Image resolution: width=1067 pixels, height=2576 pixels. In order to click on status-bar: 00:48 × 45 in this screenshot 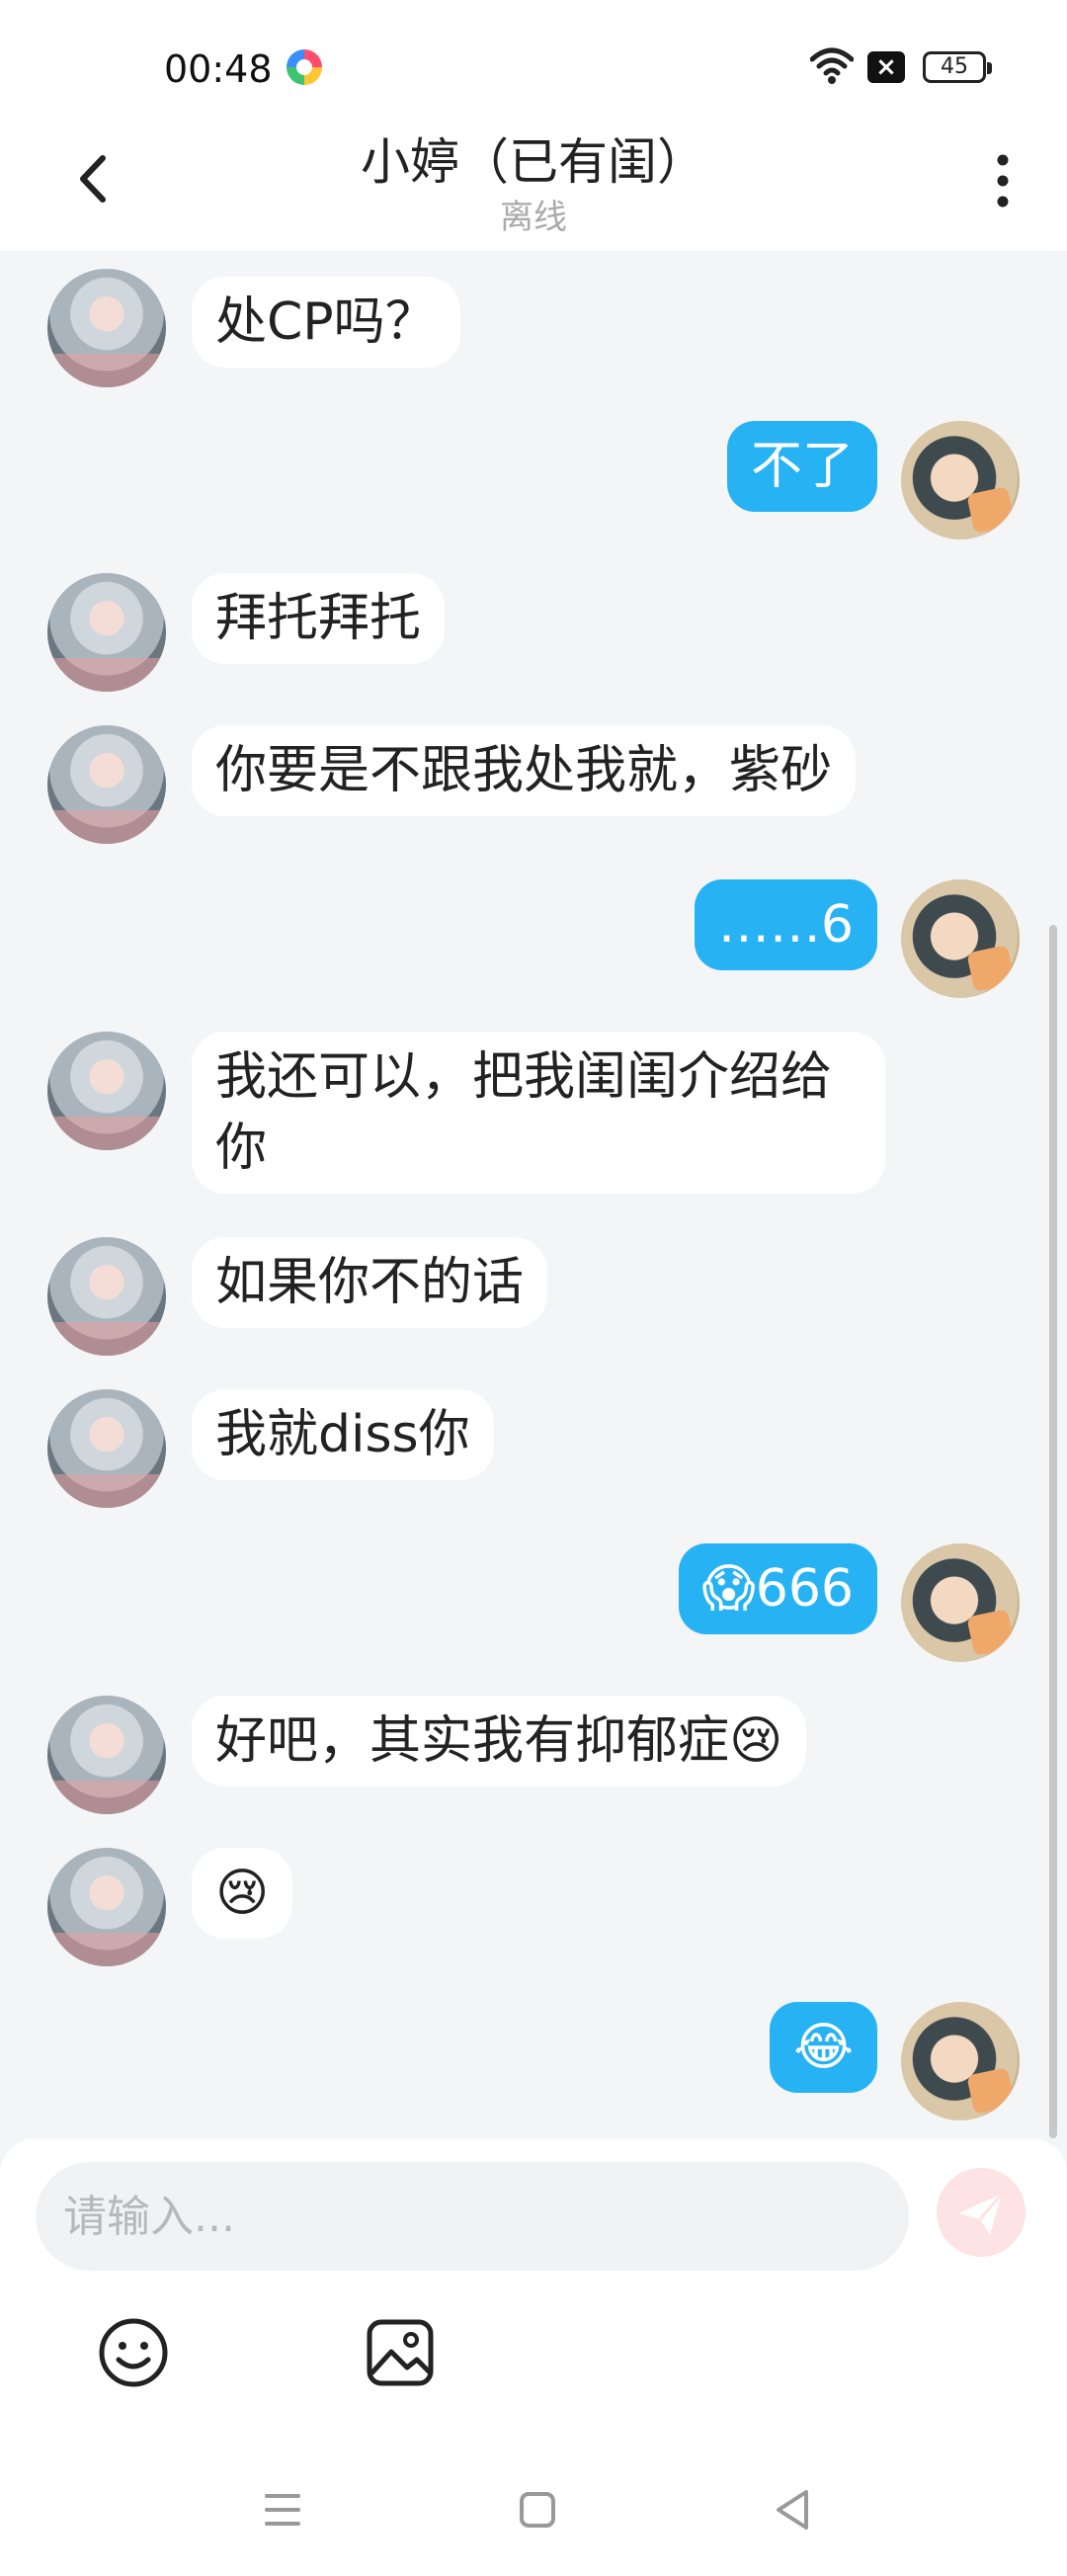, I will do `click(533, 59)`.